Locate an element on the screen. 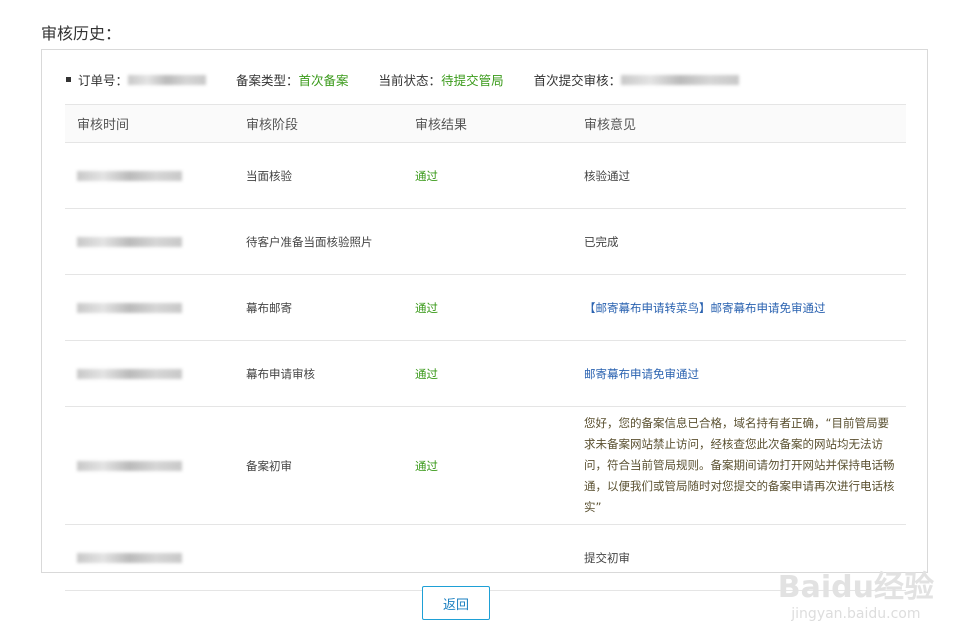 The image size is (964, 636). comment-cell: 已完成 is located at coordinates (739, 241).